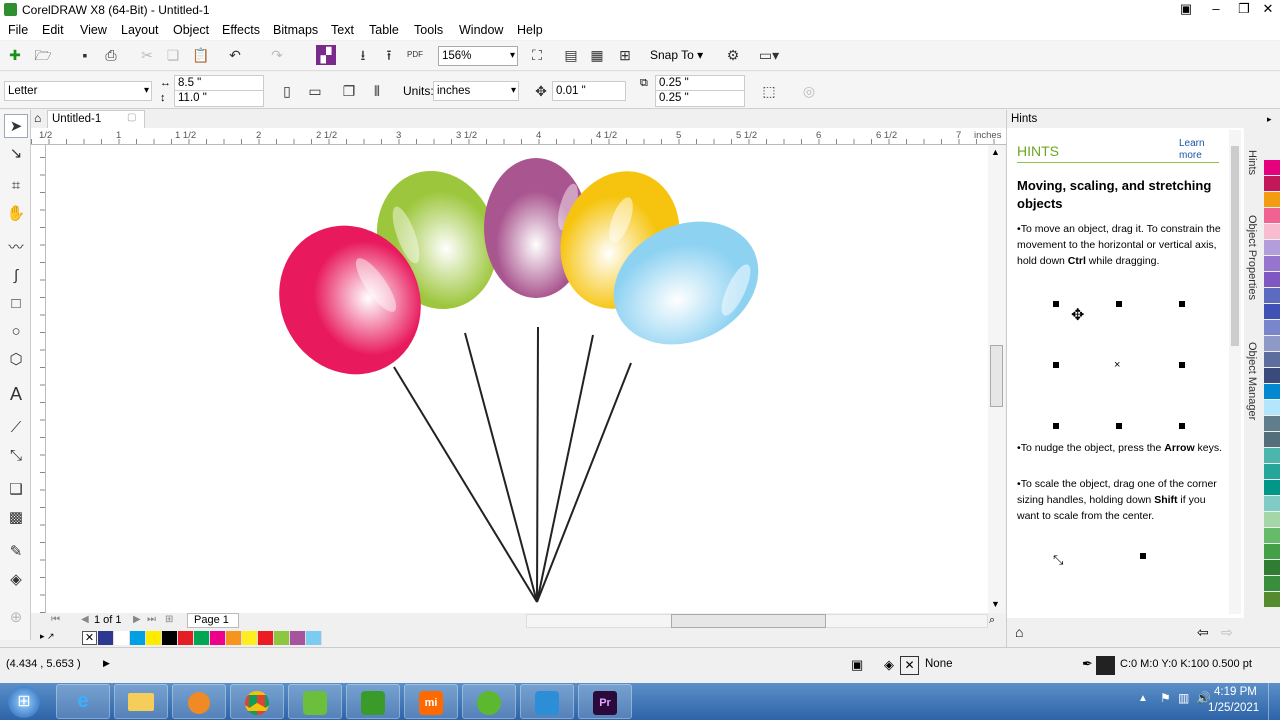 The image size is (1280, 720). What do you see at coordinates (489, 701) in the screenshot?
I see `app-green-3-icon` at bounding box center [489, 701].